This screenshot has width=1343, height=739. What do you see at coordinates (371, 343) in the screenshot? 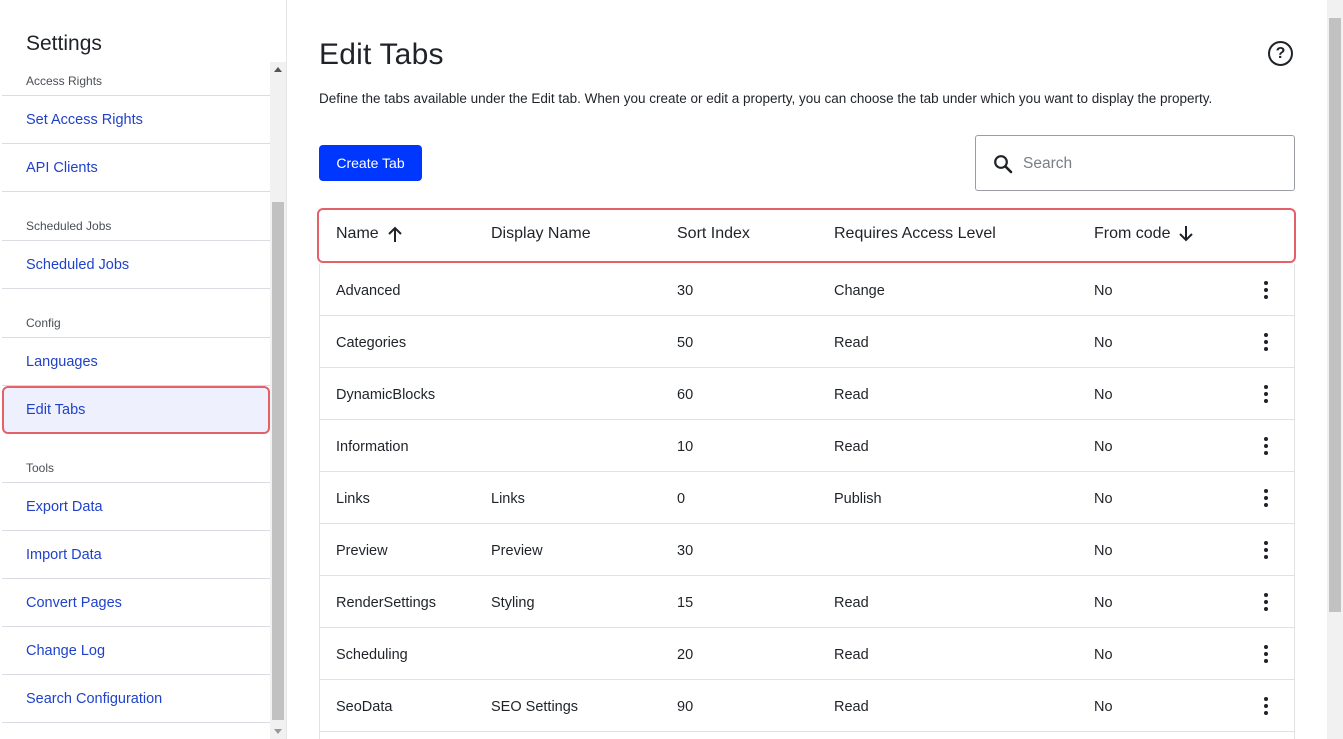
I see `cell-name: Categories` at bounding box center [371, 343].